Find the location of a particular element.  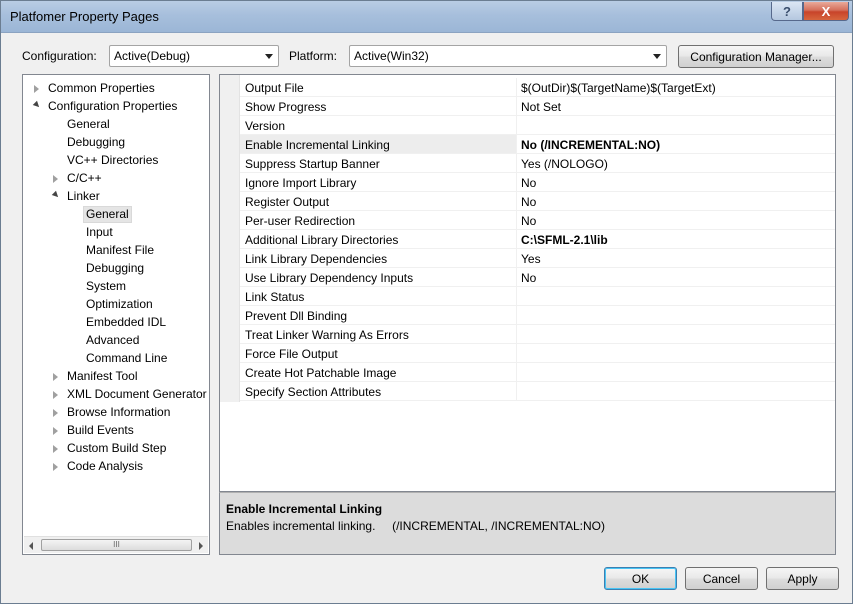

property-row: Ignore Import Library No is located at coordinates (537, 182).